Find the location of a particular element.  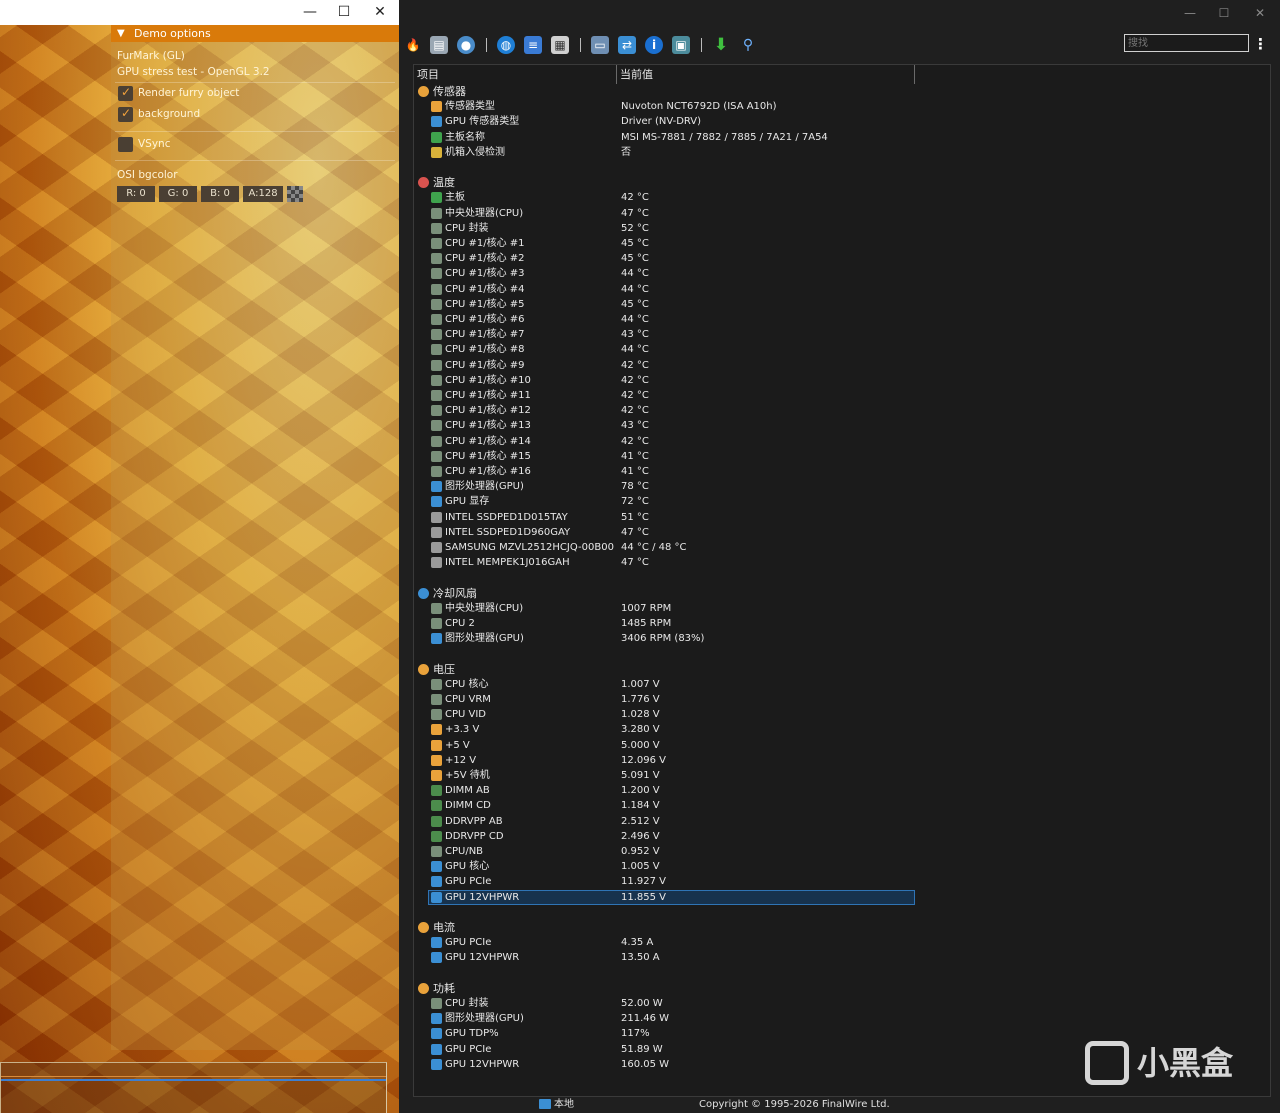

sensor-row: CPU 封装 52.00 W is located at coordinates (842, 1003).